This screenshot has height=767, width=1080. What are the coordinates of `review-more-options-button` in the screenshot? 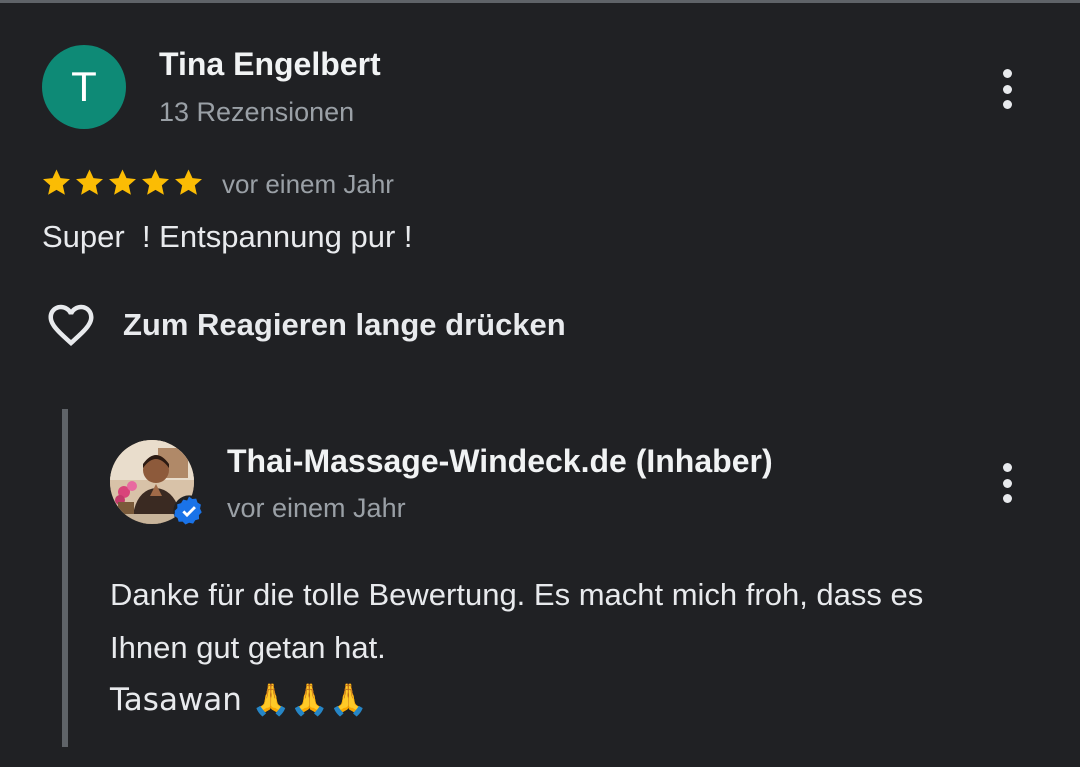 It's located at (1007, 89).